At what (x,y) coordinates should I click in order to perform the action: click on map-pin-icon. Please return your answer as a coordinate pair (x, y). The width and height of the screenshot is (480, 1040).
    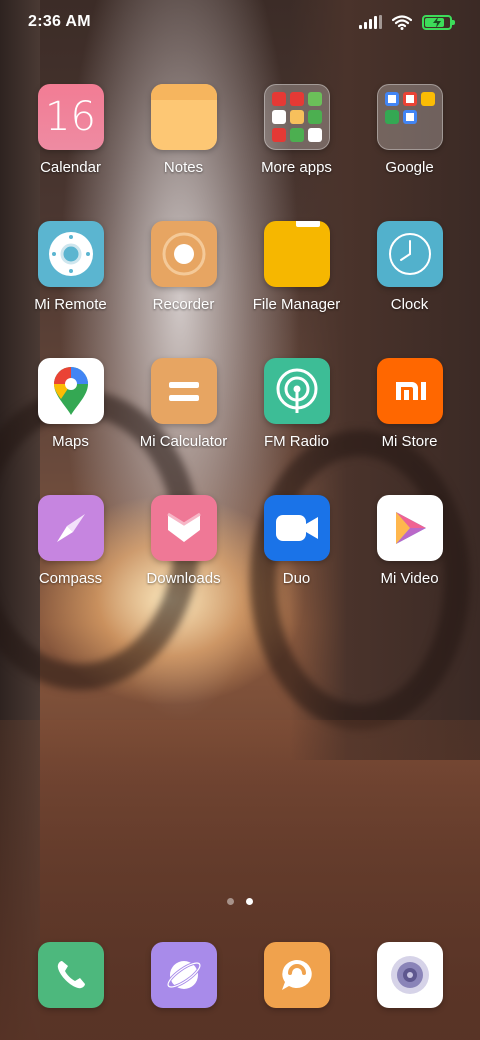
    Looking at the image, I should click on (70, 391).